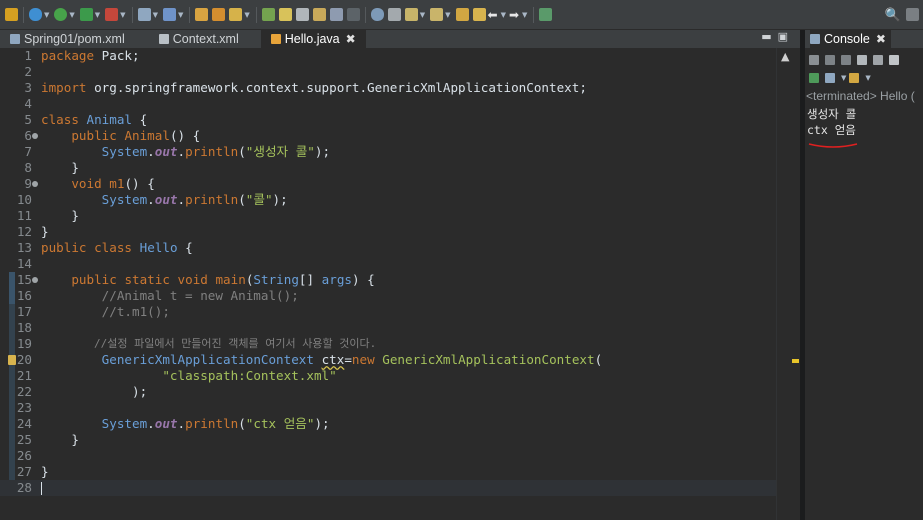  I want to click on tab-console: Console ✖, so click(850, 39).